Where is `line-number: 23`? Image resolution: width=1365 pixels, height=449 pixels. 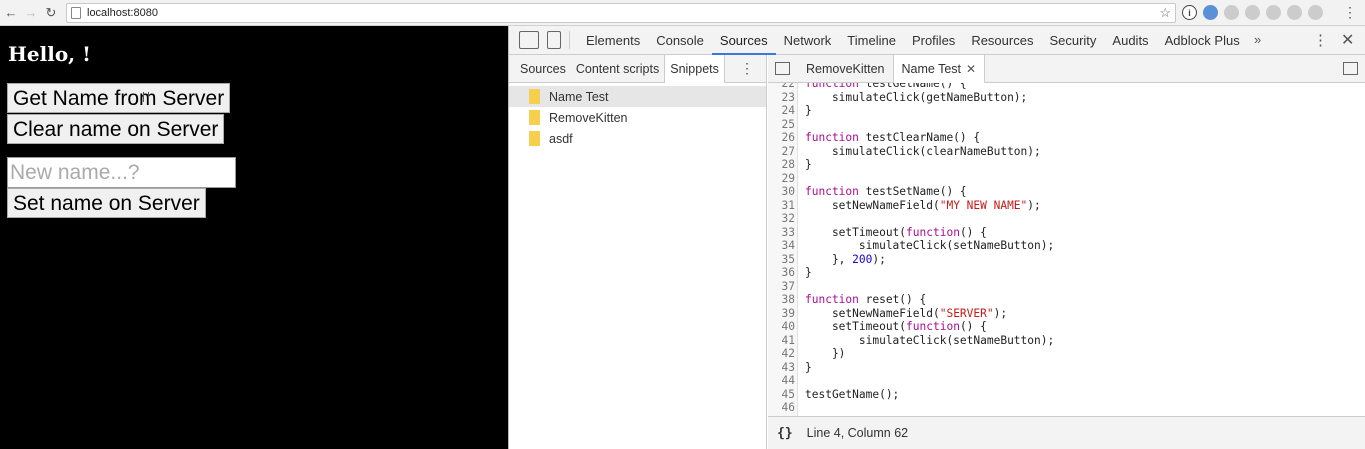 line-number: 23 is located at coordinates (788, 97).